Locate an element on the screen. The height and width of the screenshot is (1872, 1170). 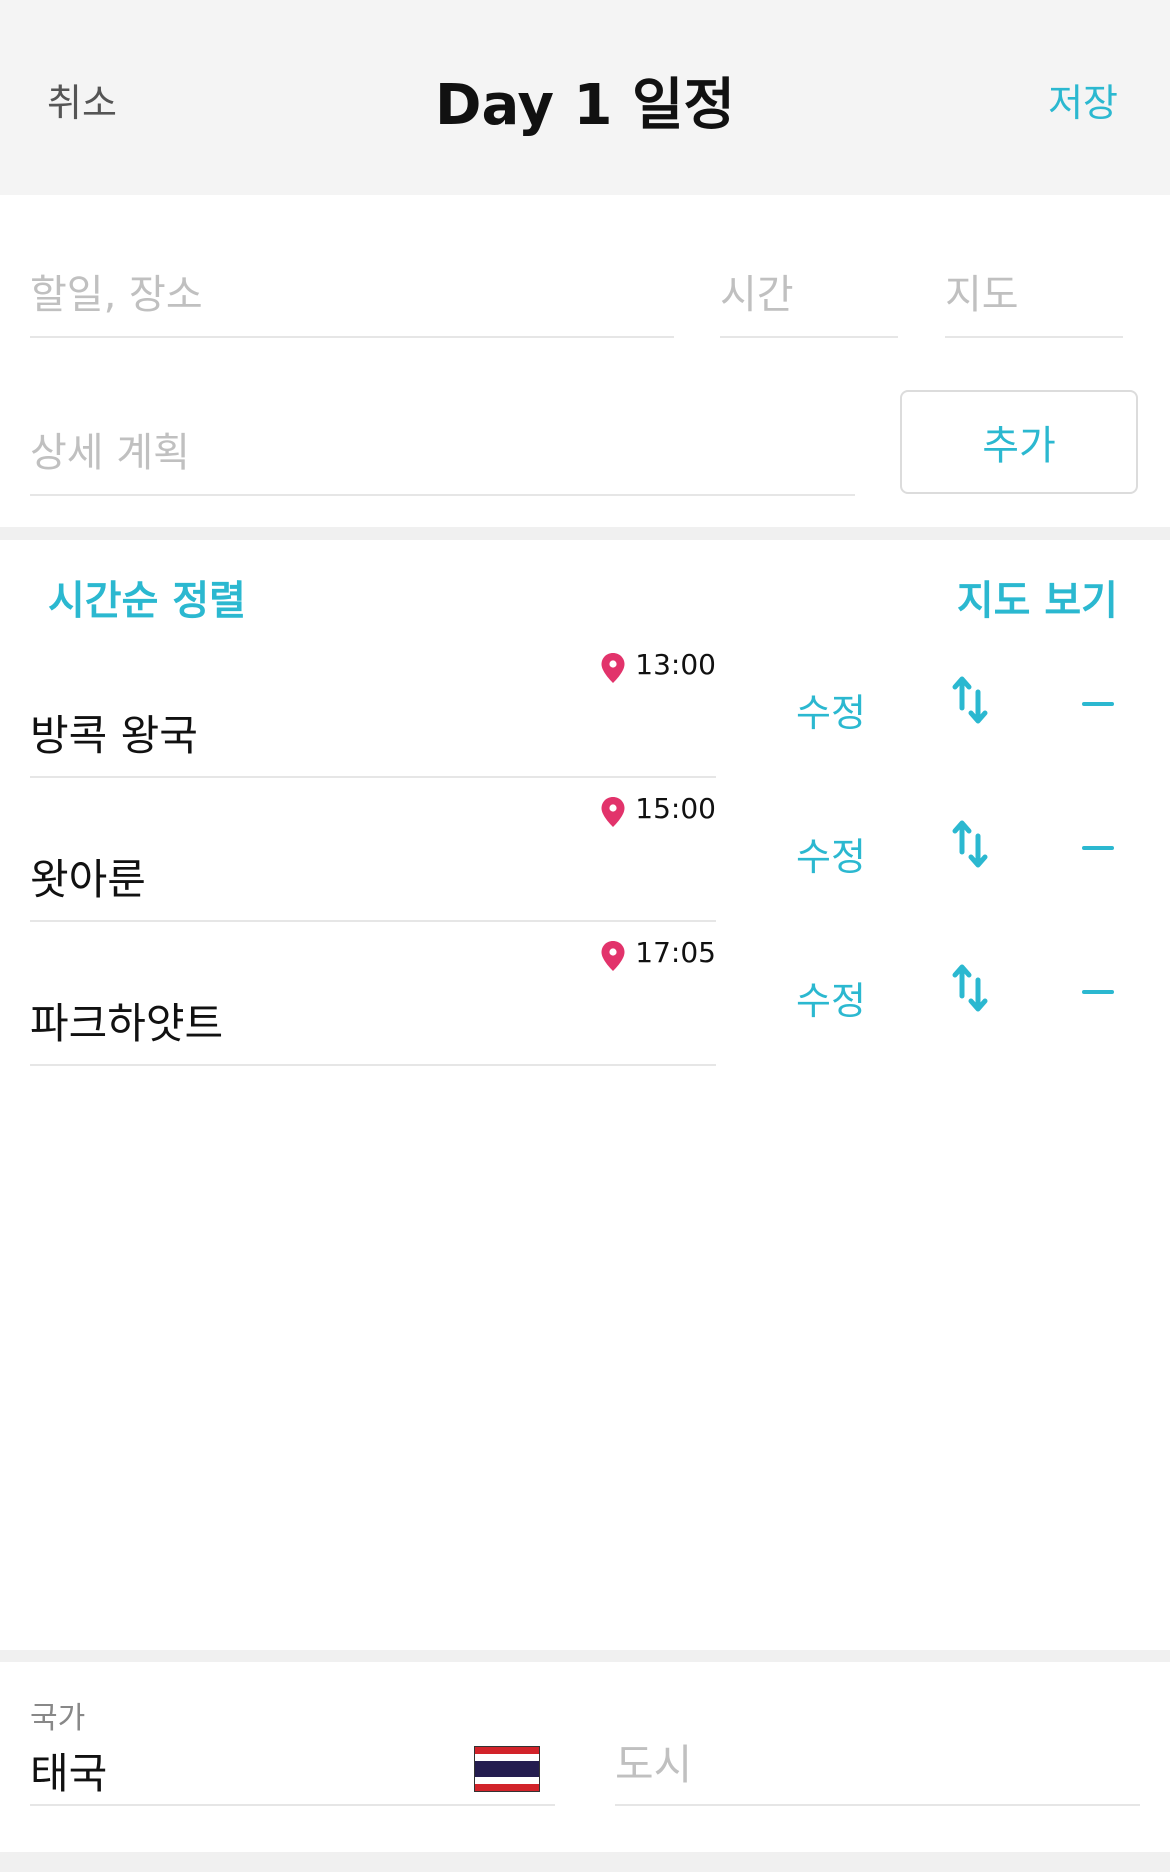
sort-by-time-button: 시간순 정렬 is located at coordinates (147, 597).